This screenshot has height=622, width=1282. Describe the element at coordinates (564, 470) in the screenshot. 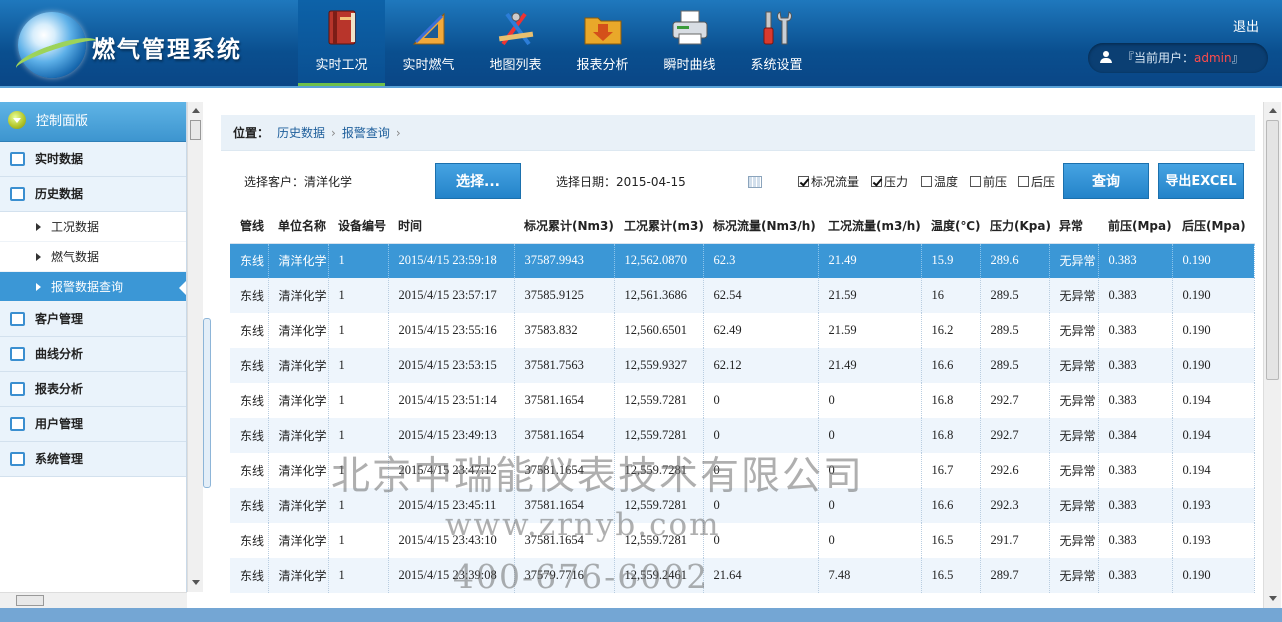

I see `table-cell: 37581.1654` at that location.